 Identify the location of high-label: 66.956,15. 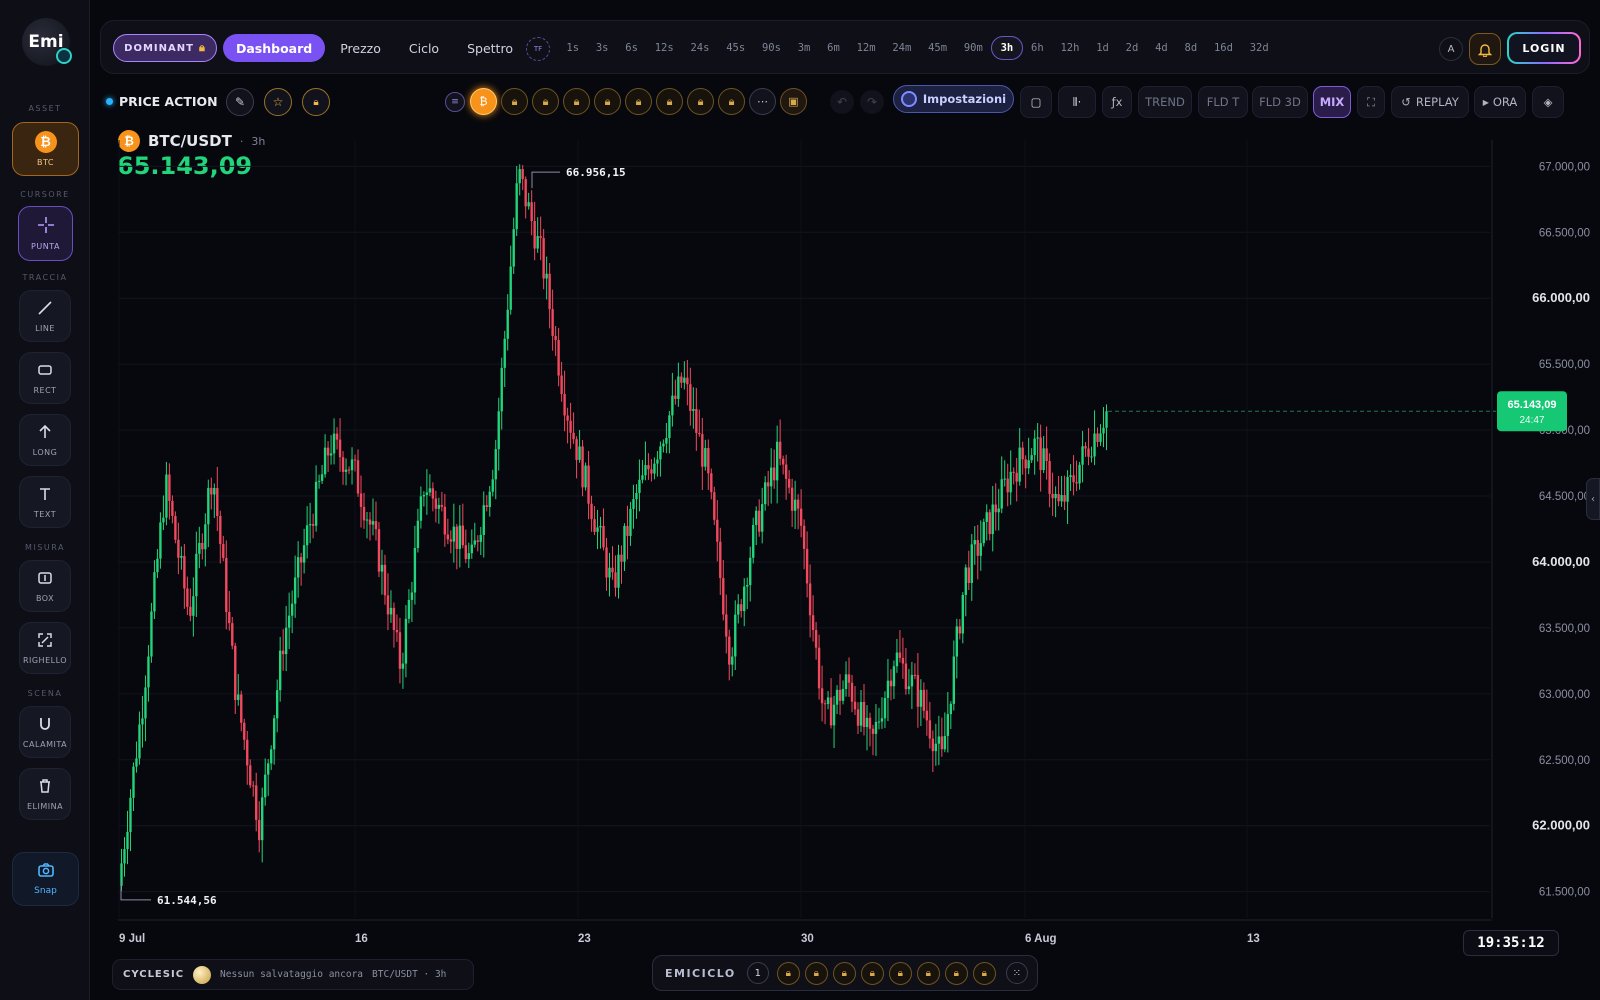
(596, 172).